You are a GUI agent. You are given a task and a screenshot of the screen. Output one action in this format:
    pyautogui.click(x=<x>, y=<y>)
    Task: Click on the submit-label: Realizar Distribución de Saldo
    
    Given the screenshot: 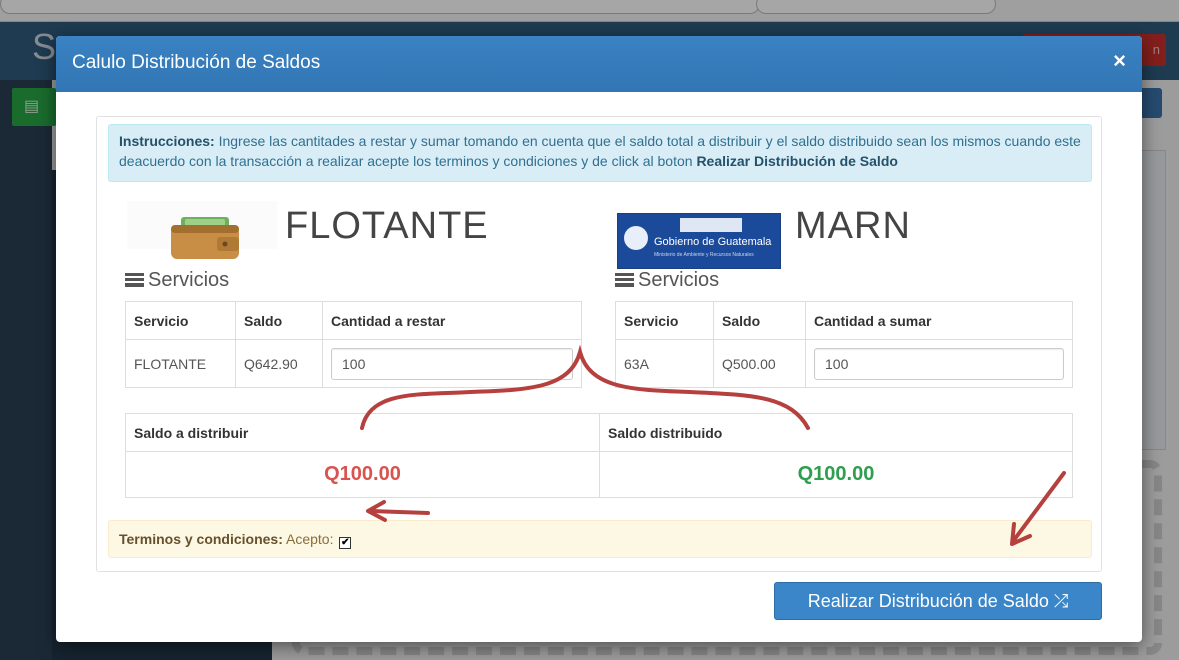 What is the action you would take?
    pyautogui.click(x=928, y=601)
    